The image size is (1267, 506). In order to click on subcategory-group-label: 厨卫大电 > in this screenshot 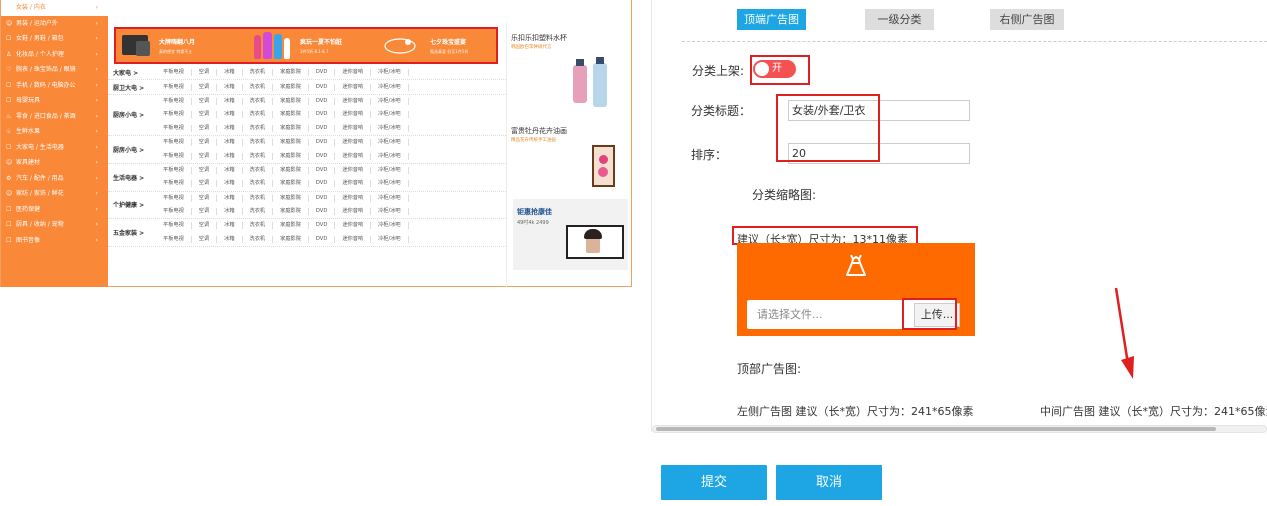, I will do `click(132, 86)`.